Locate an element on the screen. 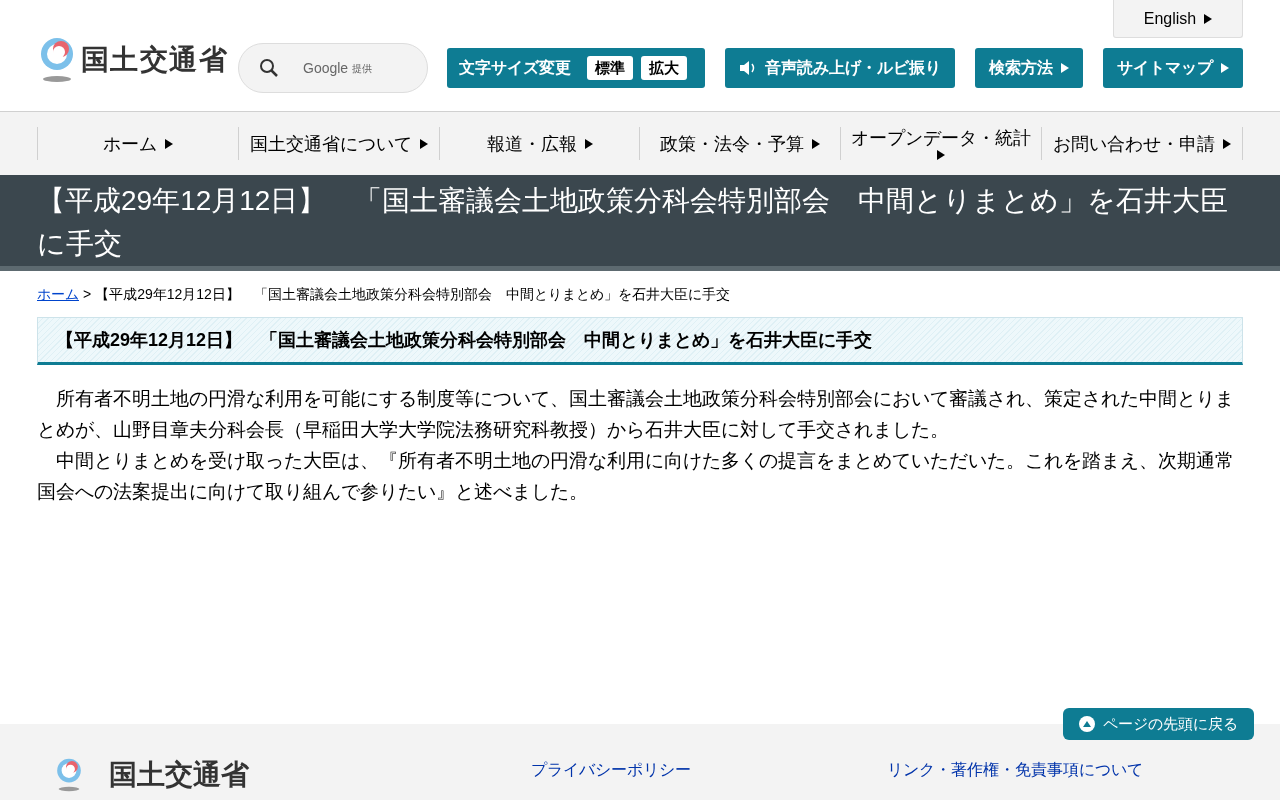 The width and height of the screenshot is (1280, 800). breadcrumb-home-link: ホーム is located at coordinates (58, 294).